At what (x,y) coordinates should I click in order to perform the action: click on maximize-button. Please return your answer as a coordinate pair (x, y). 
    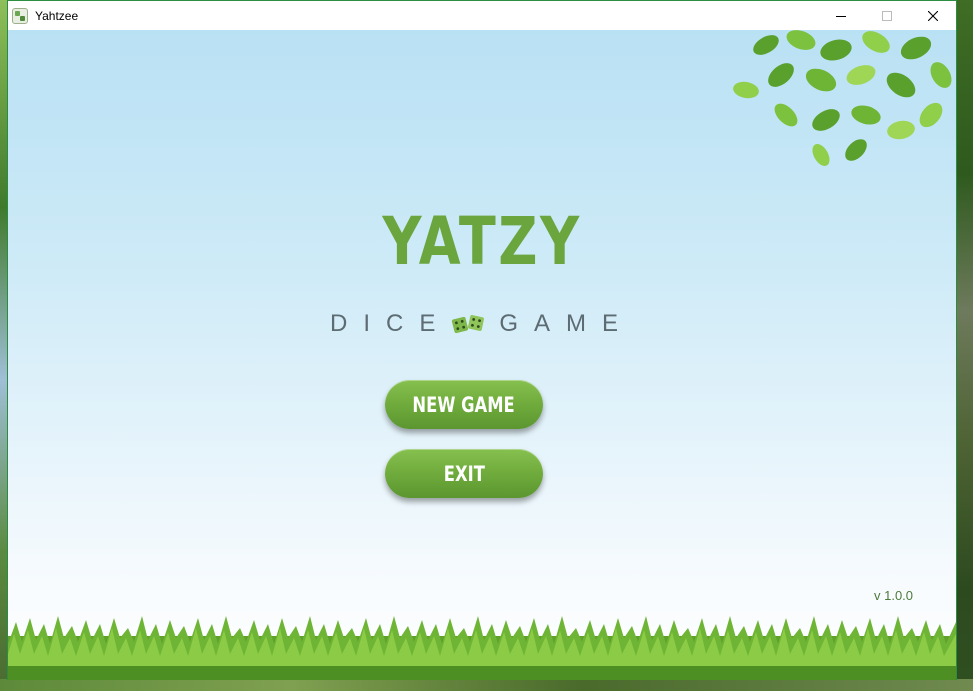
    Looking at the image, I should click on (887, 15).